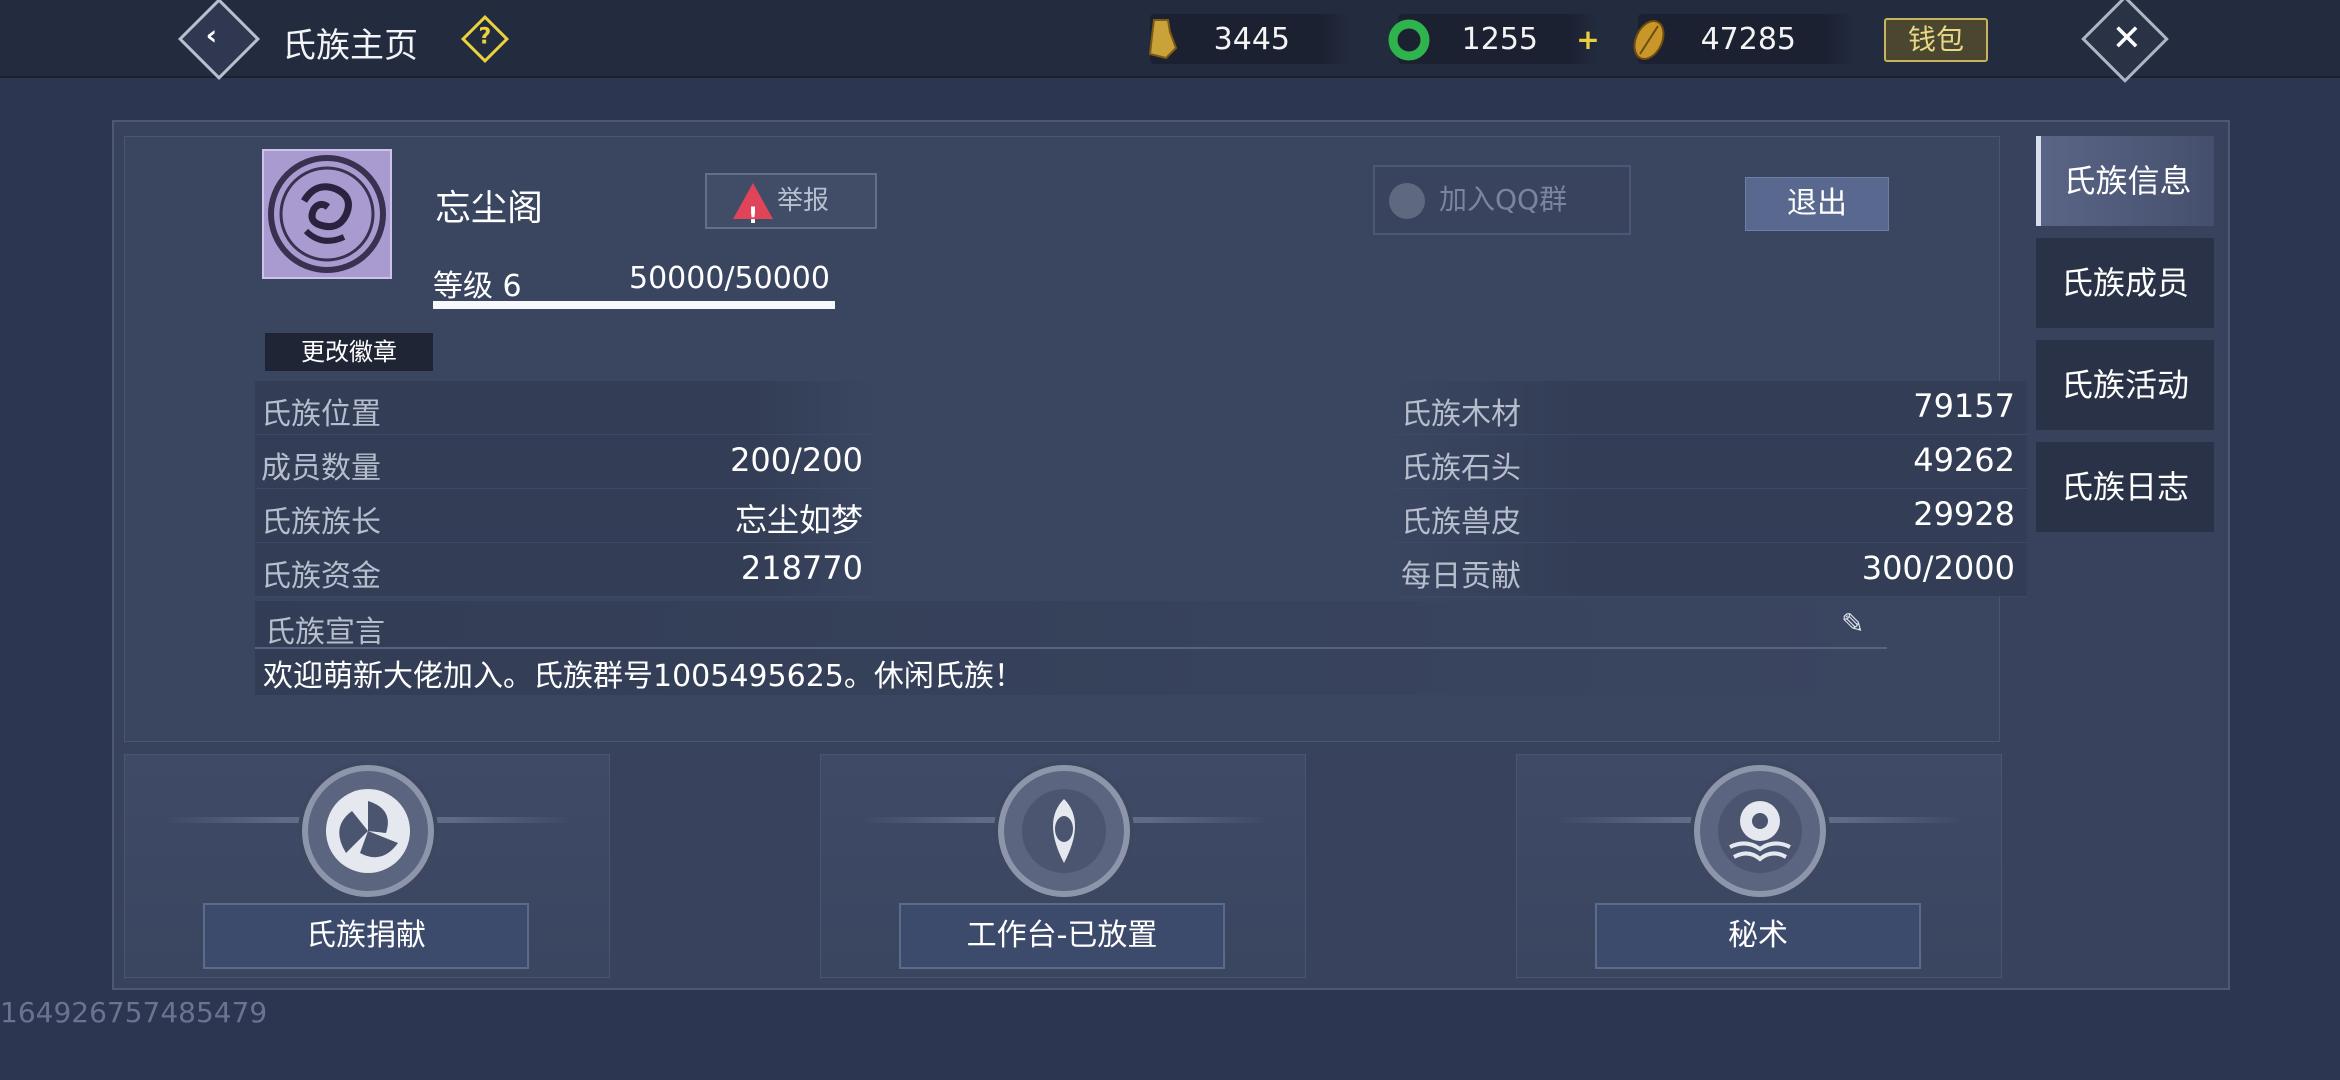 The width and height of the screenshot is (2340, 1080). Describe the element at coordinates (1817, 204) in the screenshot. I see `exit-clan-button: 退出` at that location.